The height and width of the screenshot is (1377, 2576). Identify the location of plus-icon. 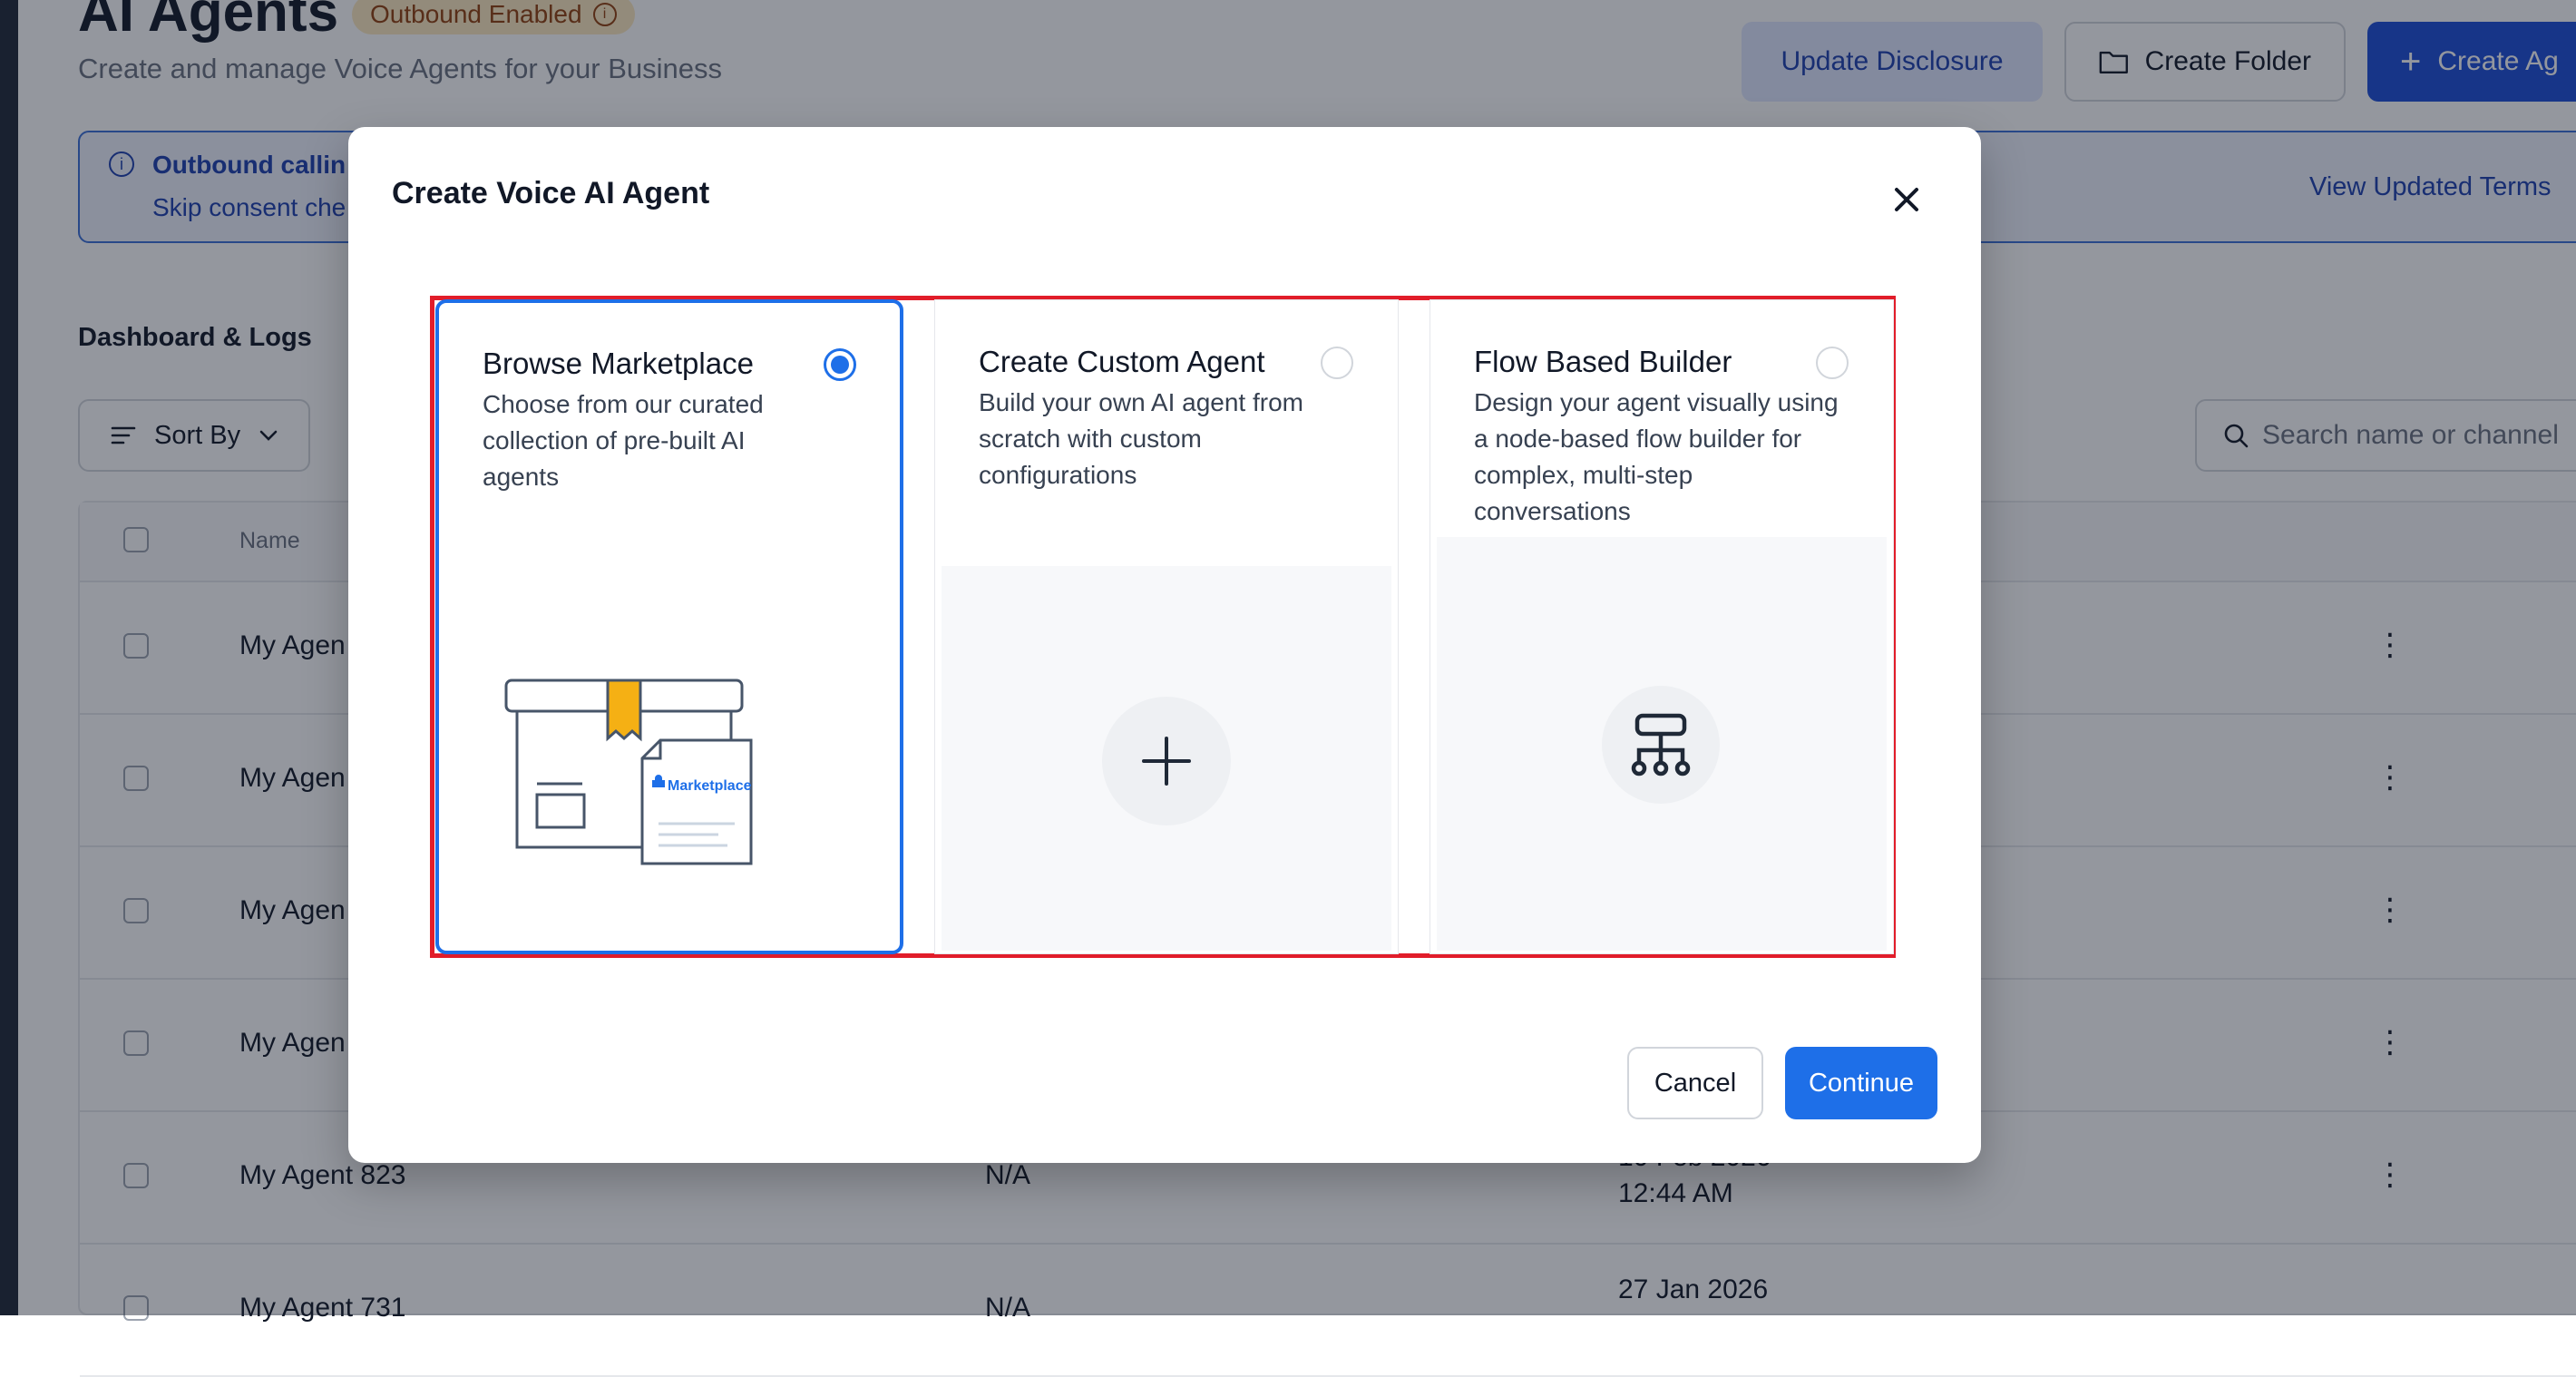
(1166, 761).